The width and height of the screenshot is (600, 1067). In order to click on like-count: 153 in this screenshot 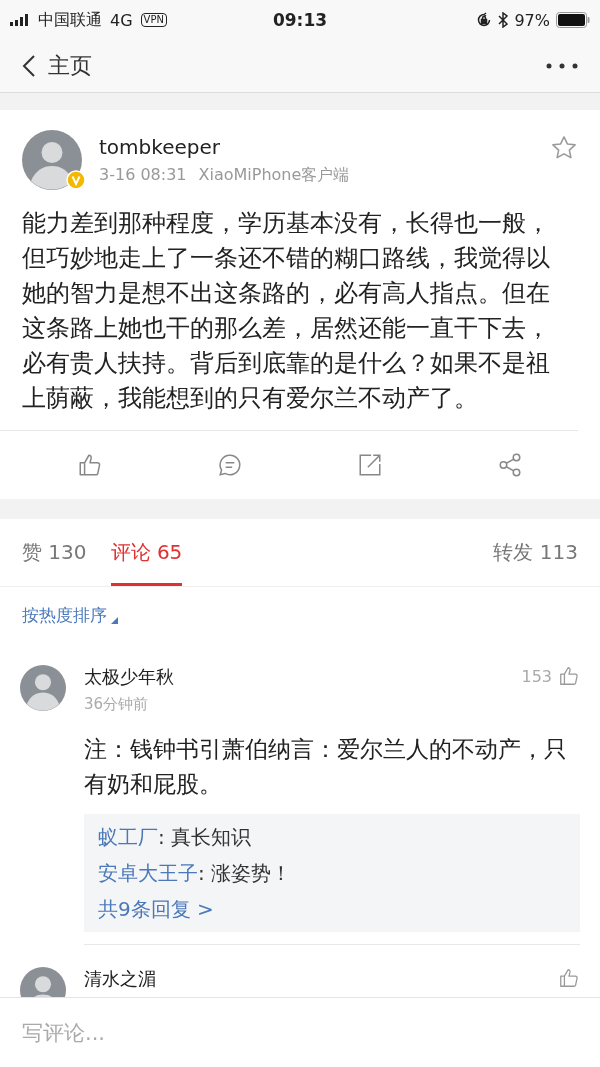, I will do `click(536, 676)`.